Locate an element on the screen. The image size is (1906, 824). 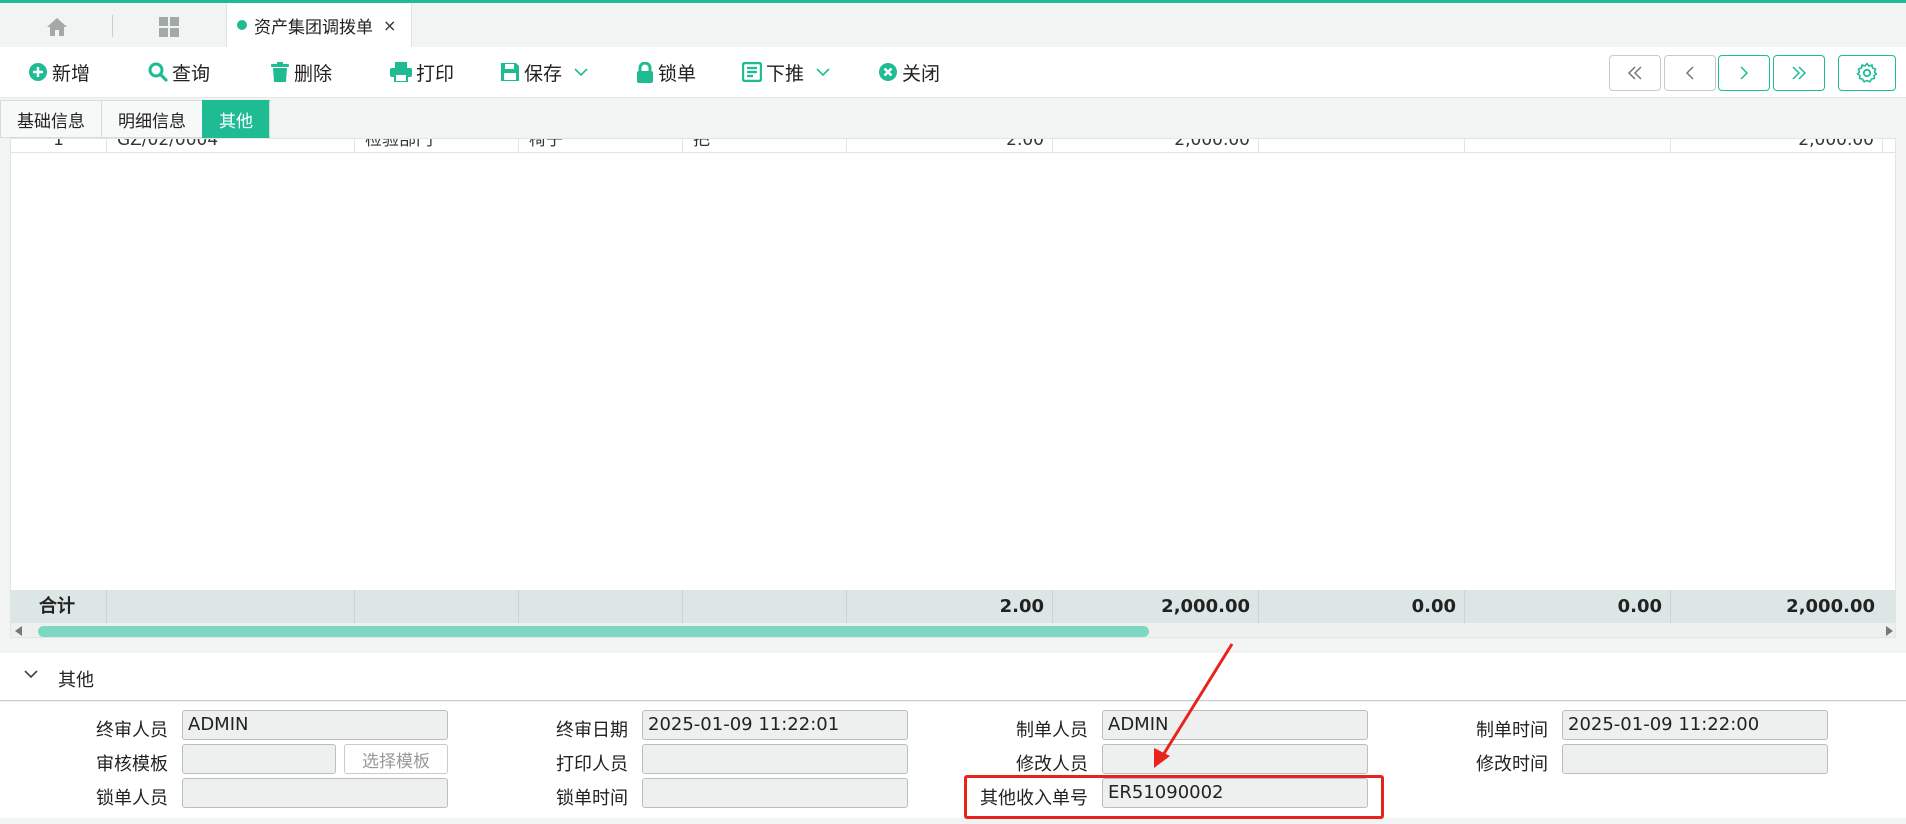
horizontal-scrollbar is located at coordinates (953, 630).